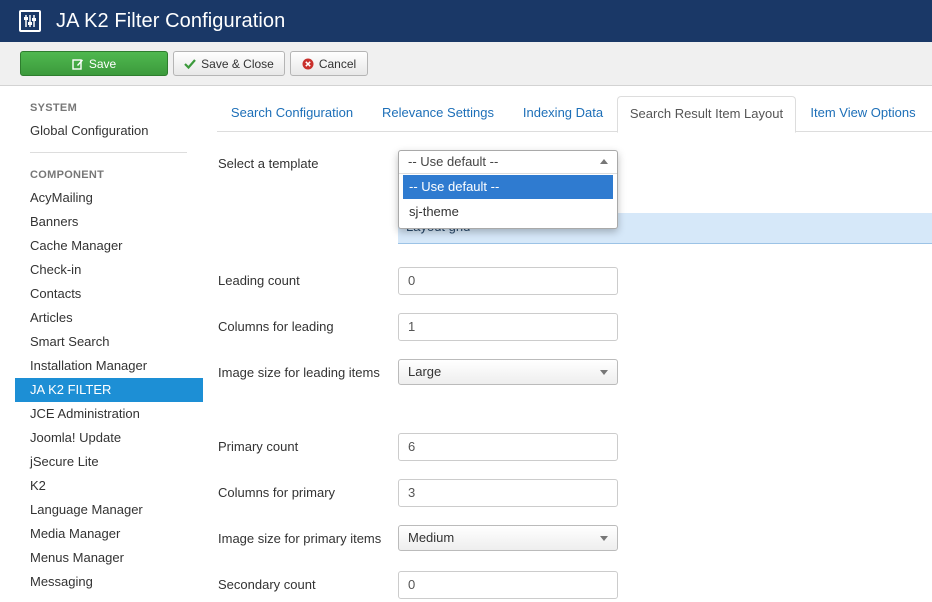 This screenshot has height=602, width=932. I want to click on columns-leading-input: 1, so click(508, 327).